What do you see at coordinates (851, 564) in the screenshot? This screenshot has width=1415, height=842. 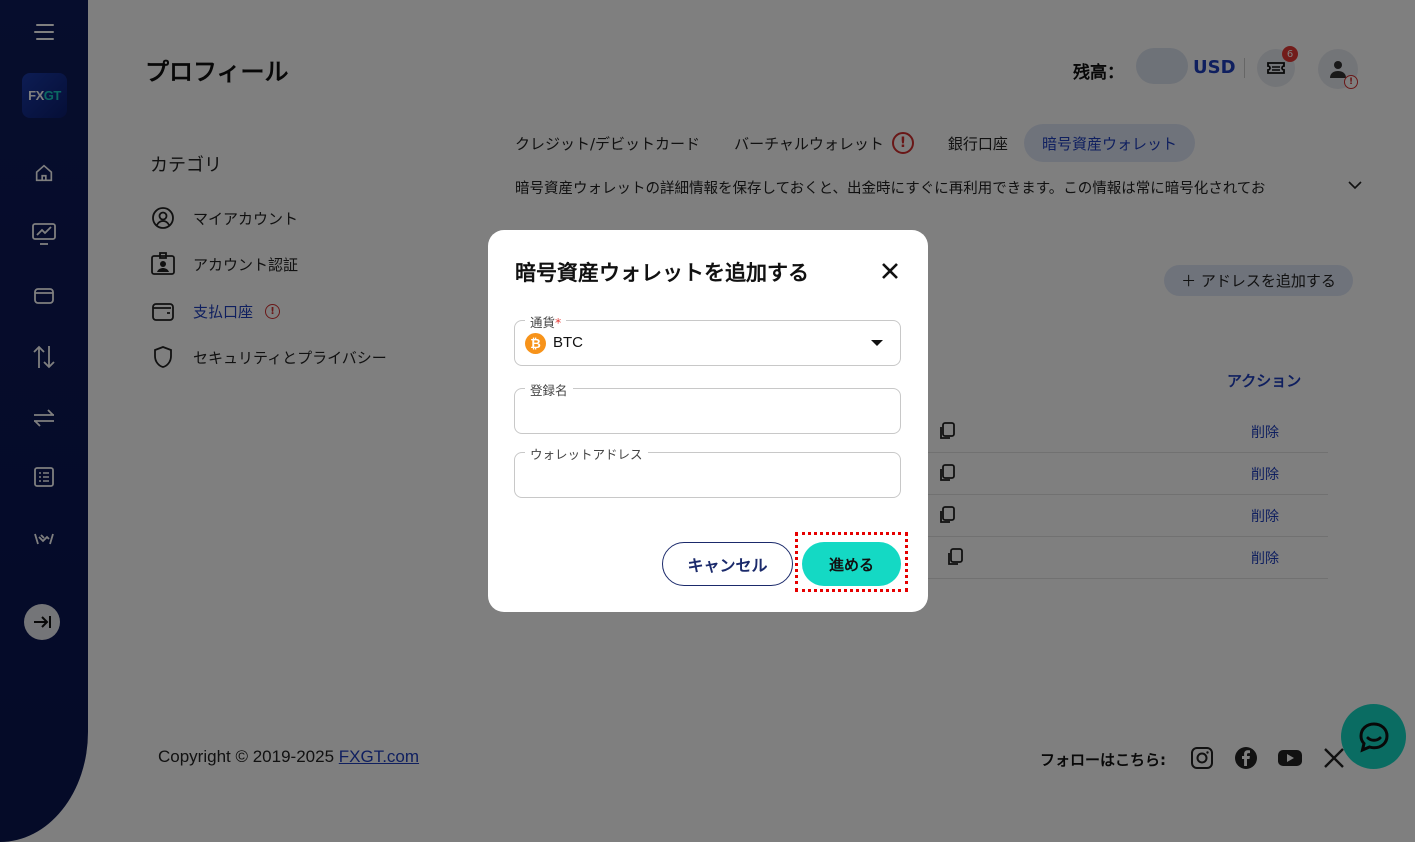 I see `proceed-button: 進める` at bounding box center [851, 564].